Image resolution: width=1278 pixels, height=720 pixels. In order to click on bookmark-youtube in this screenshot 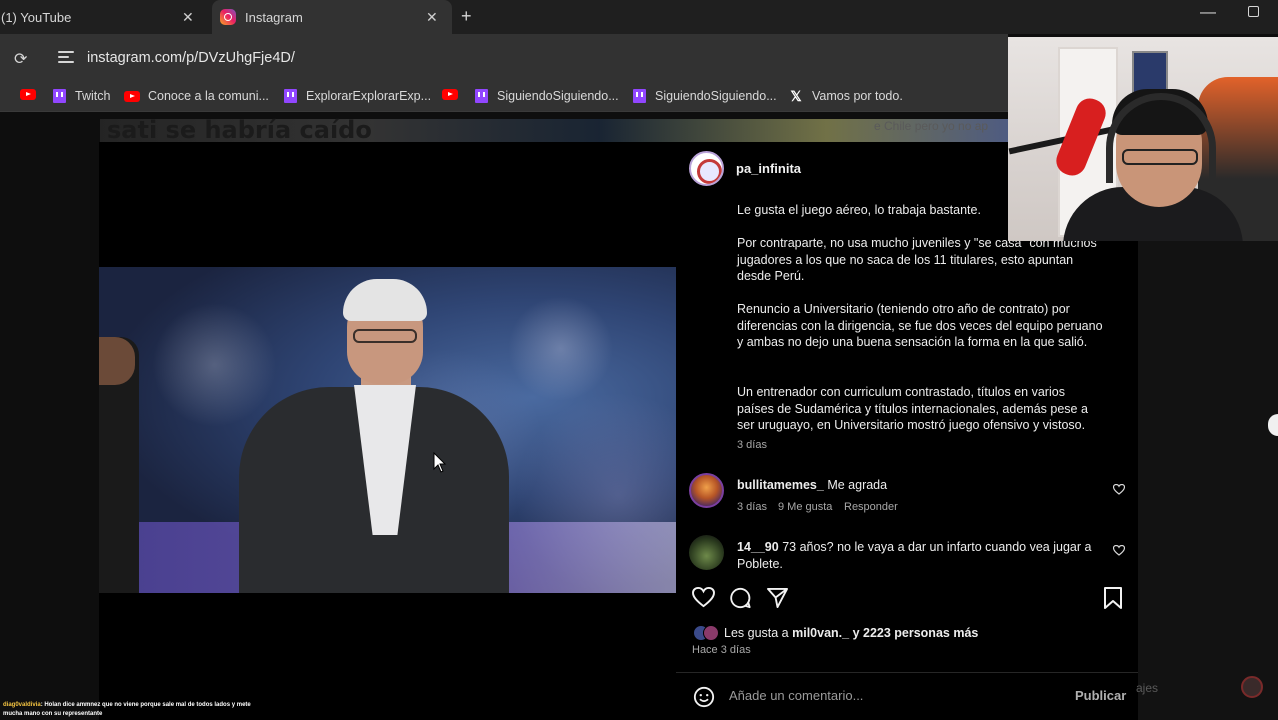, I will do `click(32, 94)`.